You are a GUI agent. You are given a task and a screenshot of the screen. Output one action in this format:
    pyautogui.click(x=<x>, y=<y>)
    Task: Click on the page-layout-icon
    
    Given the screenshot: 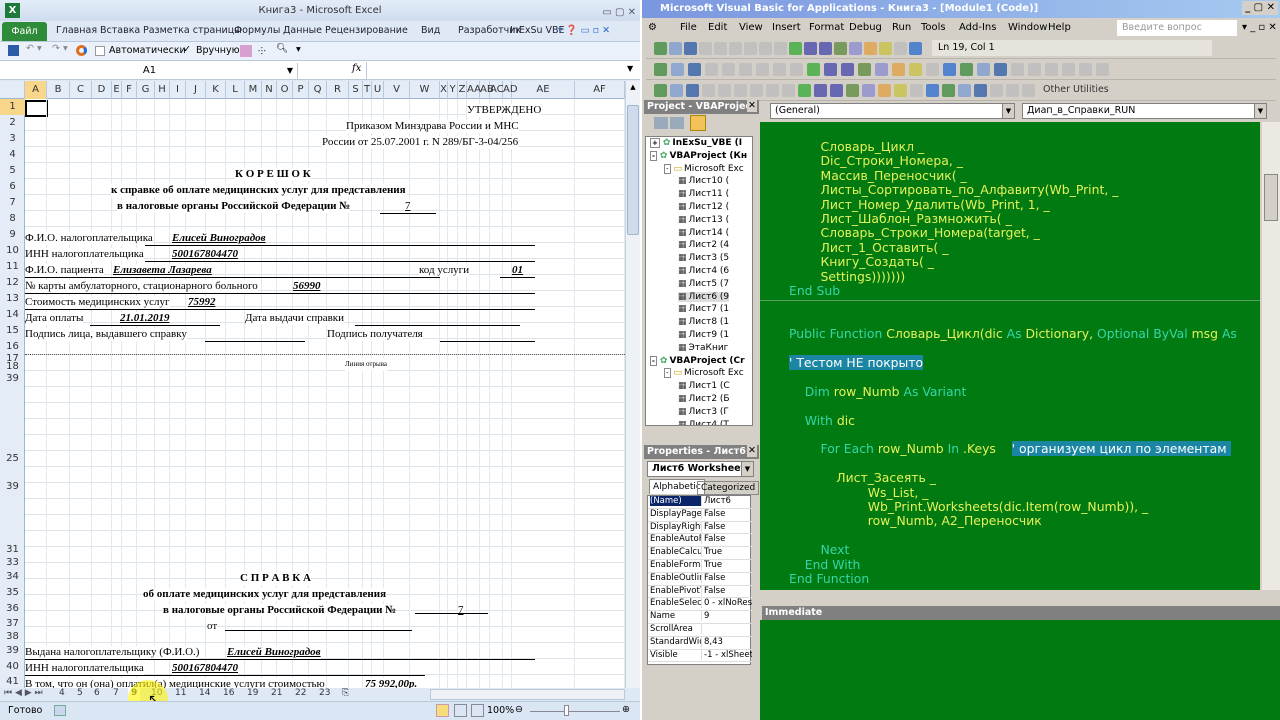 What is the action you would take?
    pyautogui.click(x=460, y=710)
    